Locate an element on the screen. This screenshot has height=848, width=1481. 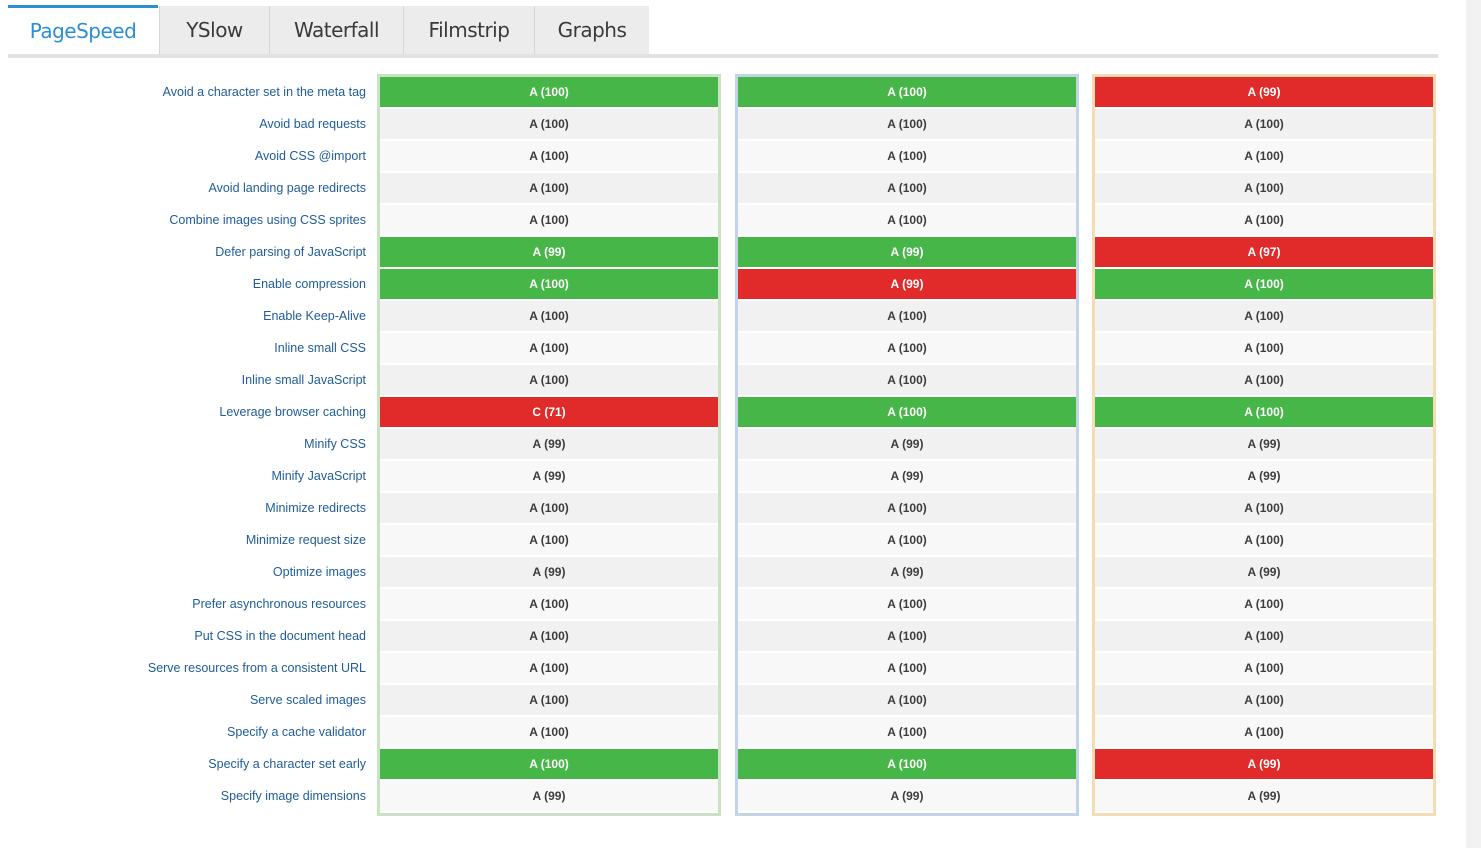
rule-label: Avoid a character set in the meta tag is located at coordinates (183, 92).